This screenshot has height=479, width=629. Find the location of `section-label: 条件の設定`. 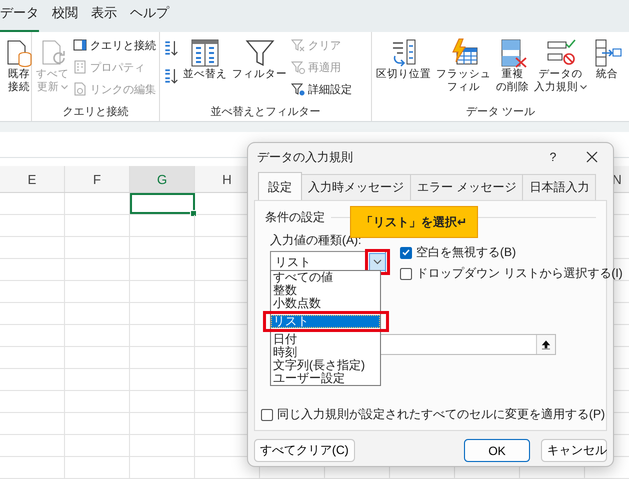

section-label: 条件の設定 is located at coordinates (295, 217).